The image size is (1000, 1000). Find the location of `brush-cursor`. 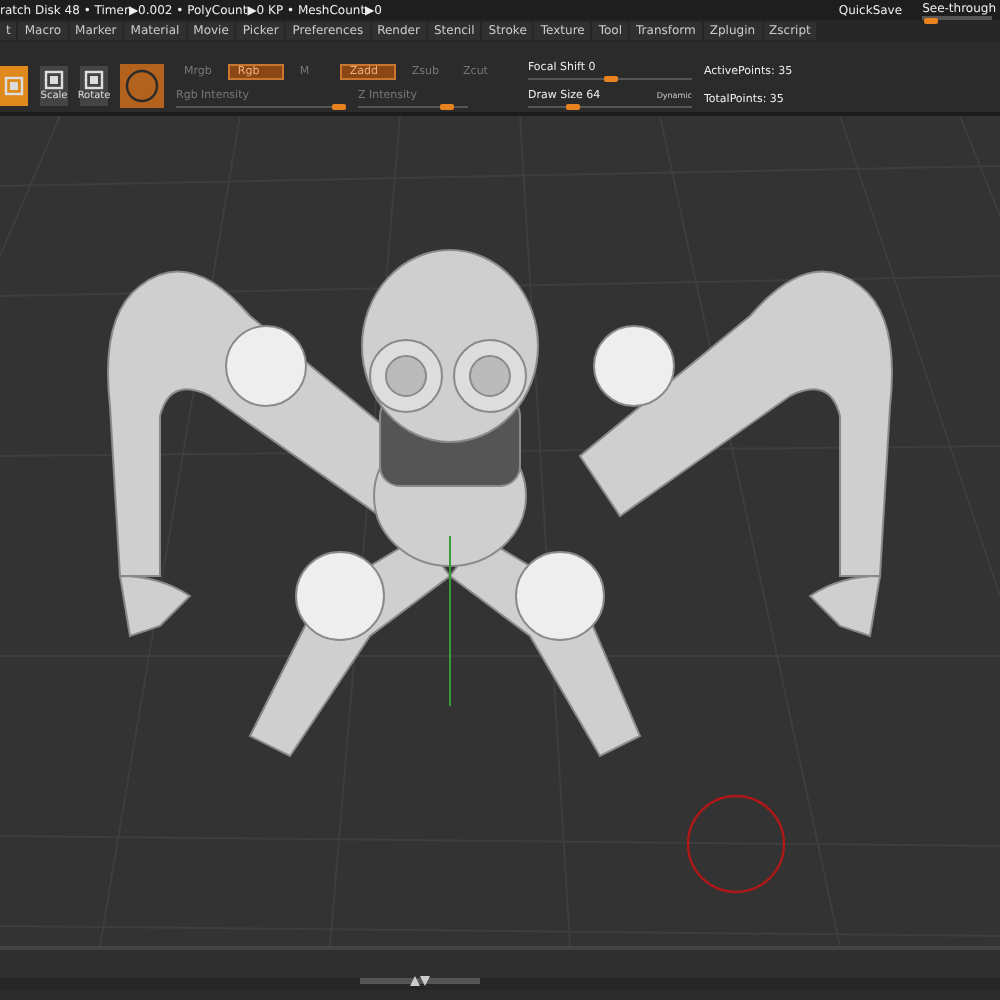

brush-cursor is located at coordinates (736, 844).